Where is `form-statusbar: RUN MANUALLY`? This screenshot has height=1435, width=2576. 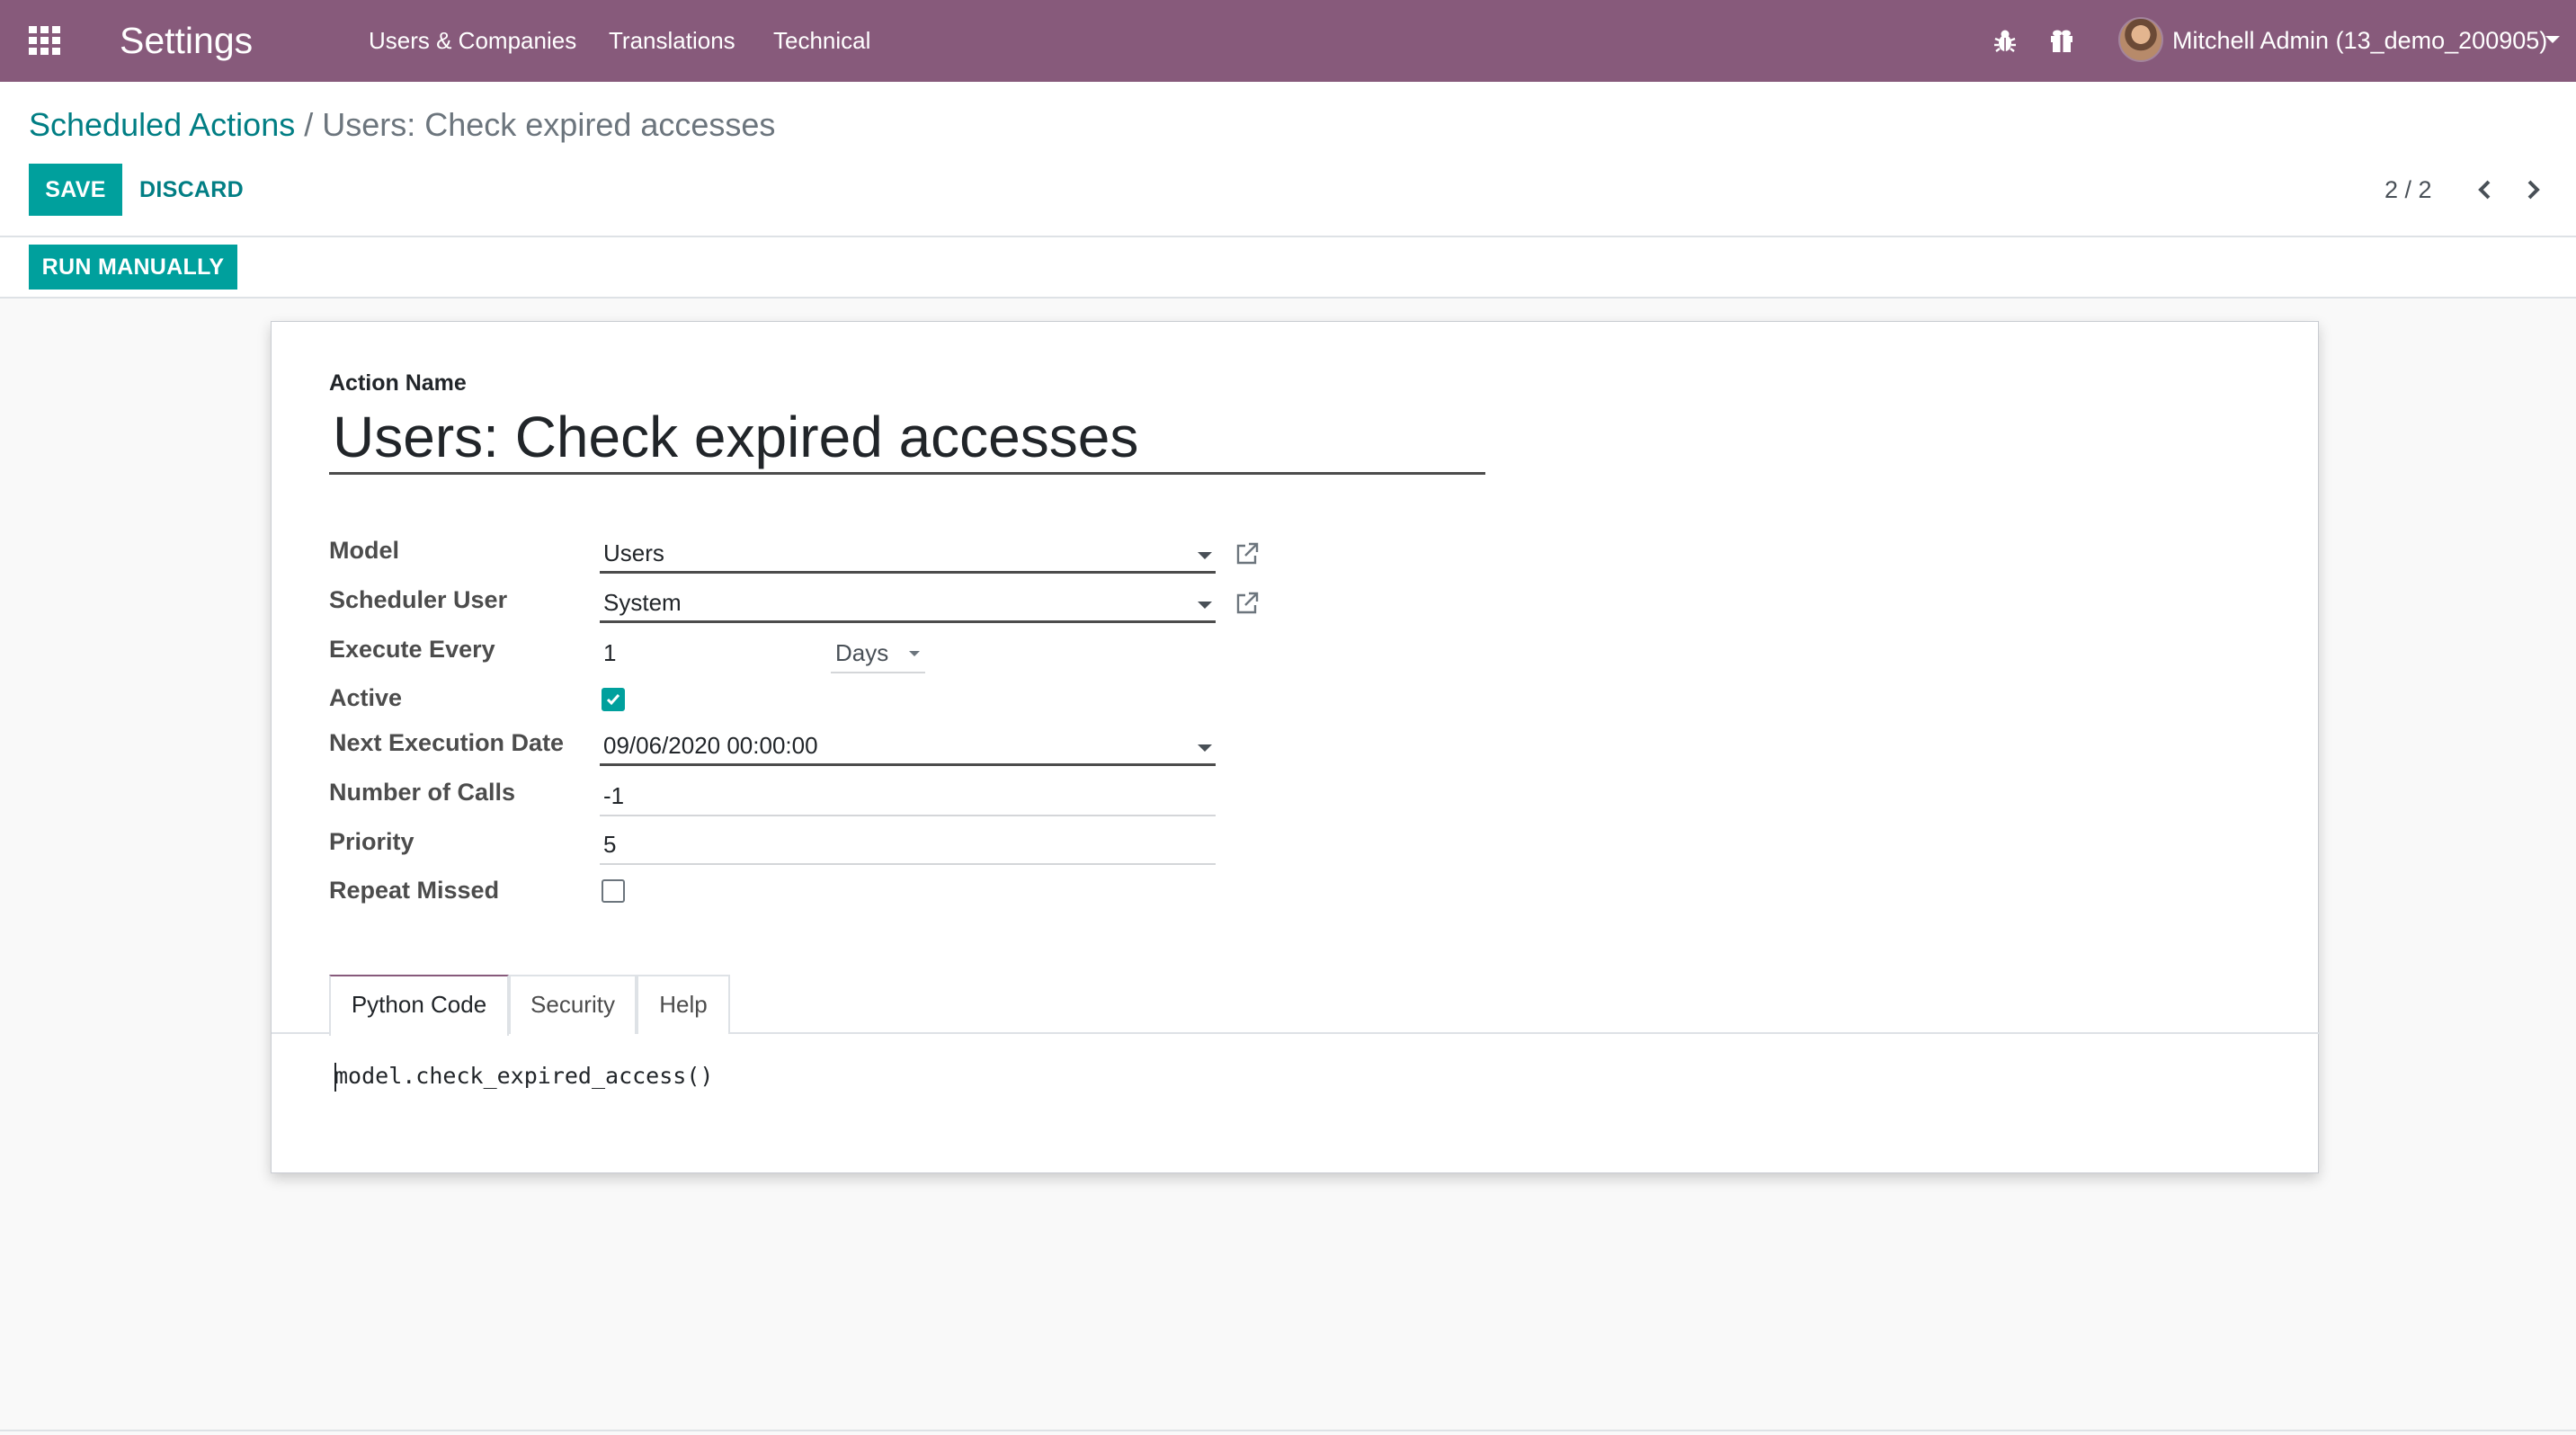
form-statusbar: RUN MANUALLY is located at coordinates (1288, 268).